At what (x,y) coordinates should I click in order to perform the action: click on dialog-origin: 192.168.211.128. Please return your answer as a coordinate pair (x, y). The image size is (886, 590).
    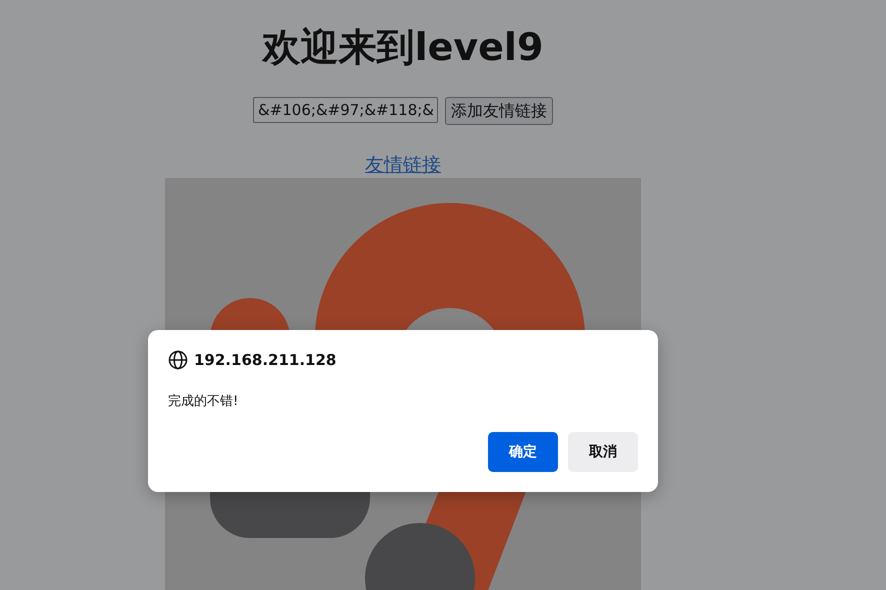
    Looking at the image, I should click on (265, 360).